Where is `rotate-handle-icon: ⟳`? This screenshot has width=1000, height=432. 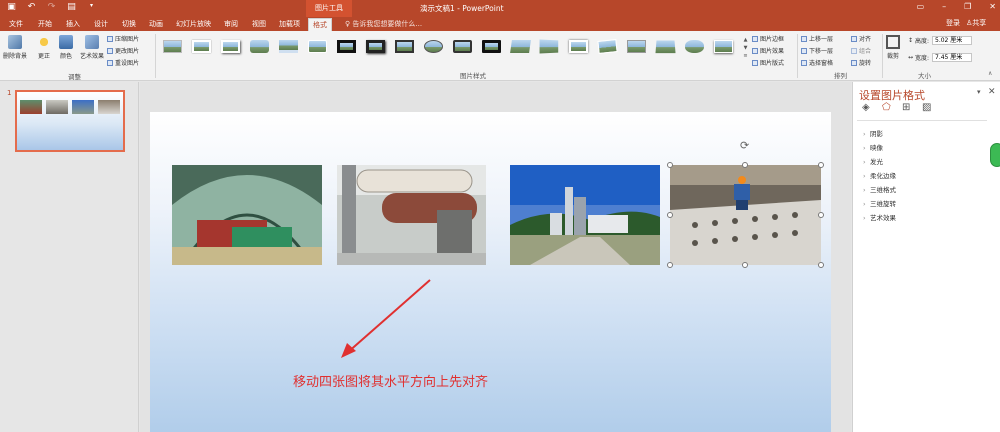
rotate-handle-icon: ⟳ is located at coordinates (746, 146).